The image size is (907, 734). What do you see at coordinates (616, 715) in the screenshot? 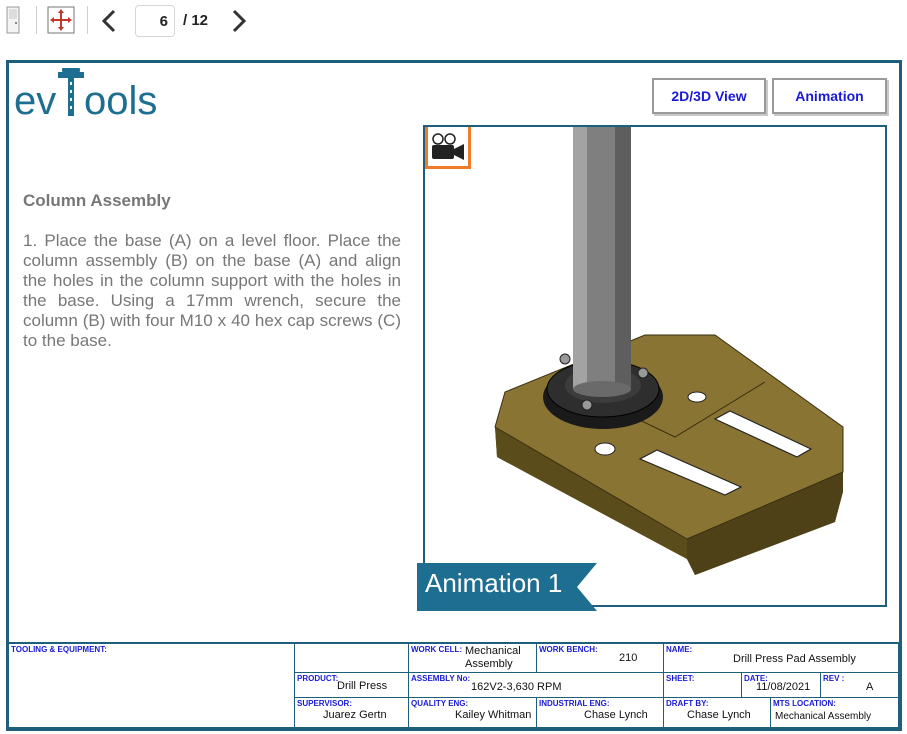
I see `industrial-eng-value: Chase Lynch` at bounding box center [616, 715].